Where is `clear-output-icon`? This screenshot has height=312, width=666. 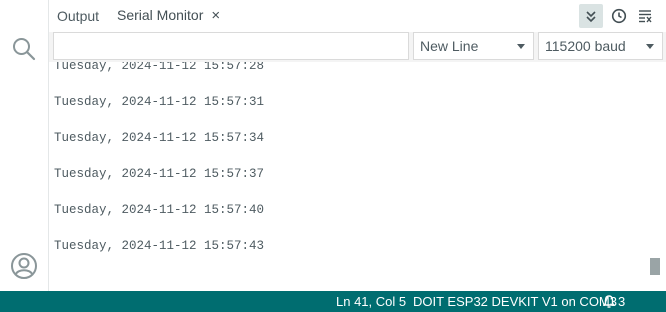 clear-output-icon is located at coordinates (645, 16).